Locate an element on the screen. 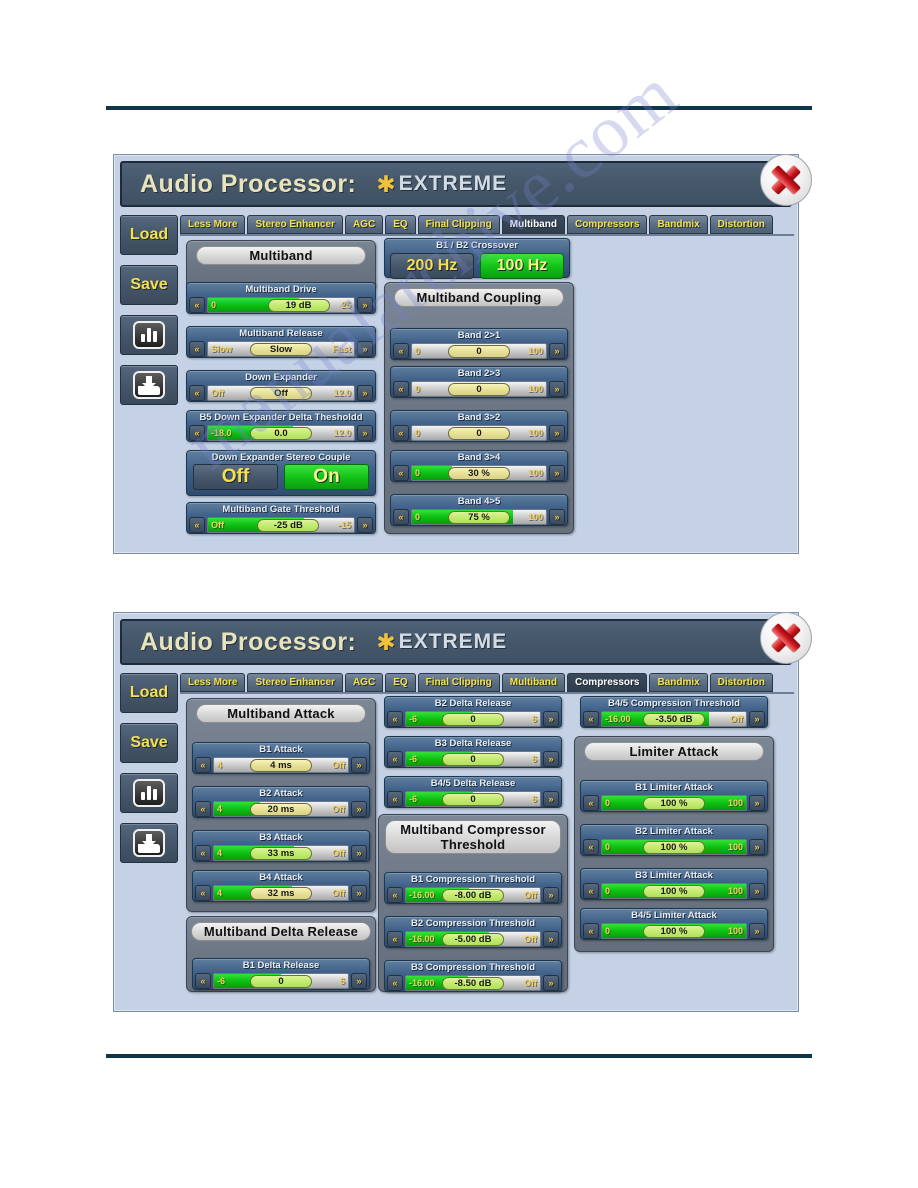  slider-thumb-value: 30 % is located at coordinates (479, 473).